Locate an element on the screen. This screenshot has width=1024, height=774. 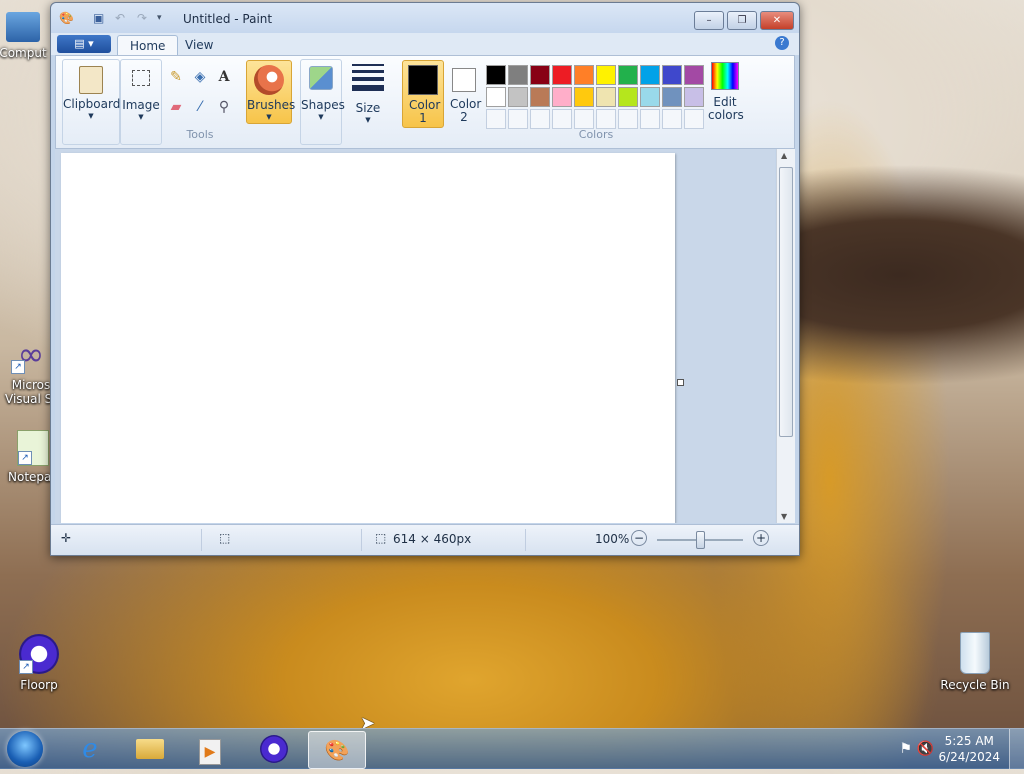
tab-view: View is located at coordinates (199, 45).